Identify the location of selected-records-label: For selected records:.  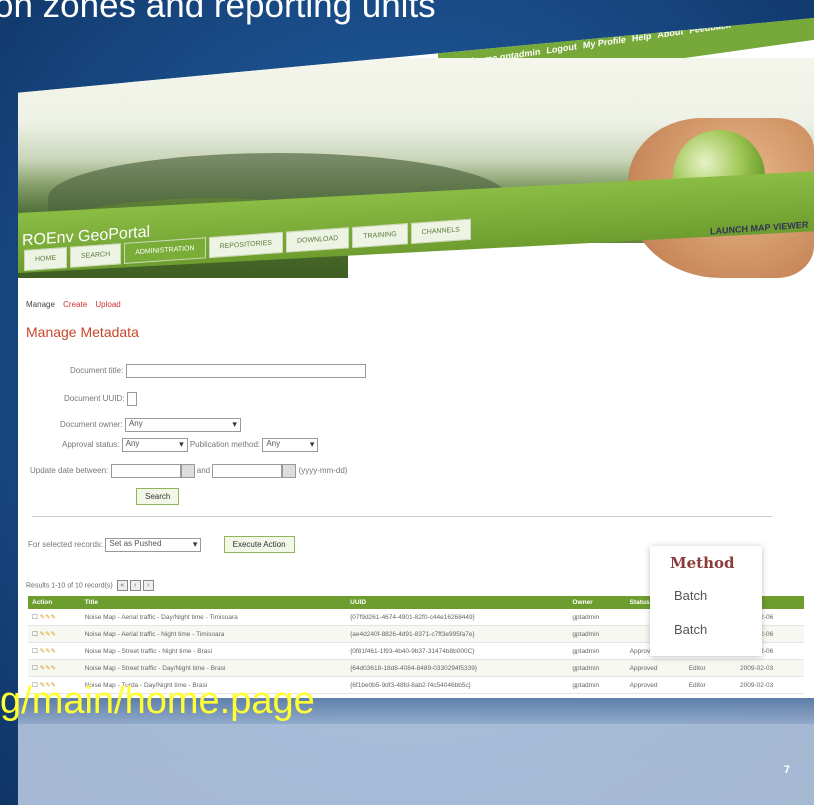
(66, 544).